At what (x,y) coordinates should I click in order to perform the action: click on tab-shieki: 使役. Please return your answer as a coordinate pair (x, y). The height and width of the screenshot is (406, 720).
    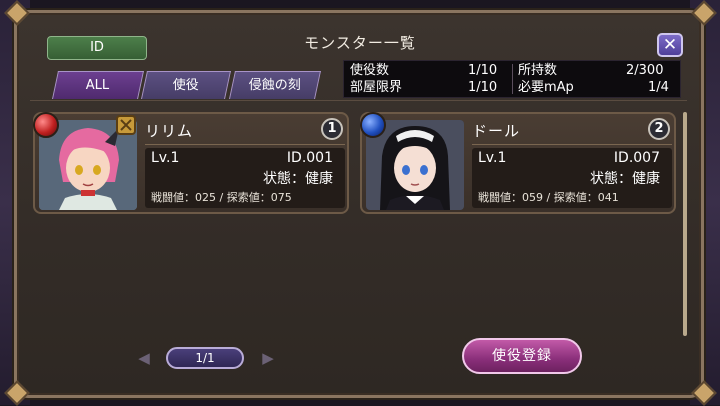
    Looking at the image, I should click on (186, 85).